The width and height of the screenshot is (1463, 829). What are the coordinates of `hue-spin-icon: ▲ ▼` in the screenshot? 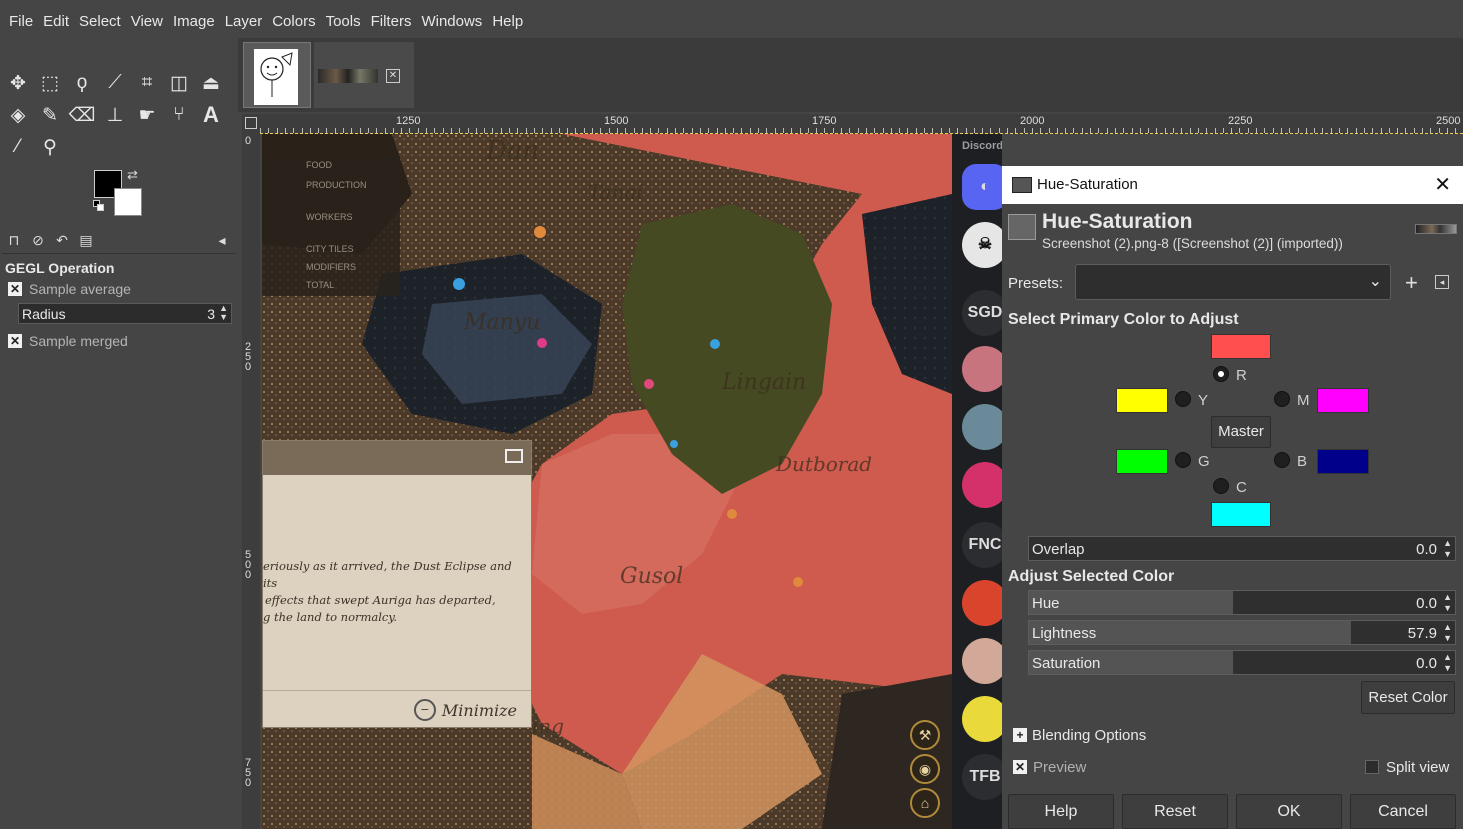 It's located at (1447, 603).